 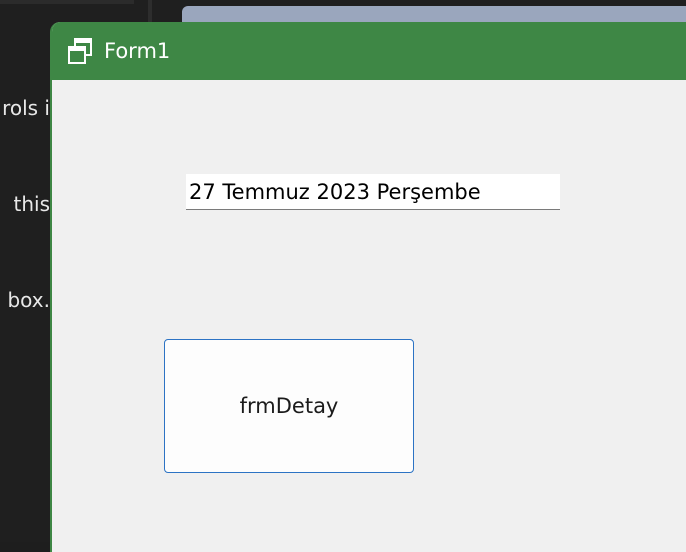 What do you see at coordinates (67, 2) in the screenshot?
I see `background-tab-strip` at bounding box center [67, 2].